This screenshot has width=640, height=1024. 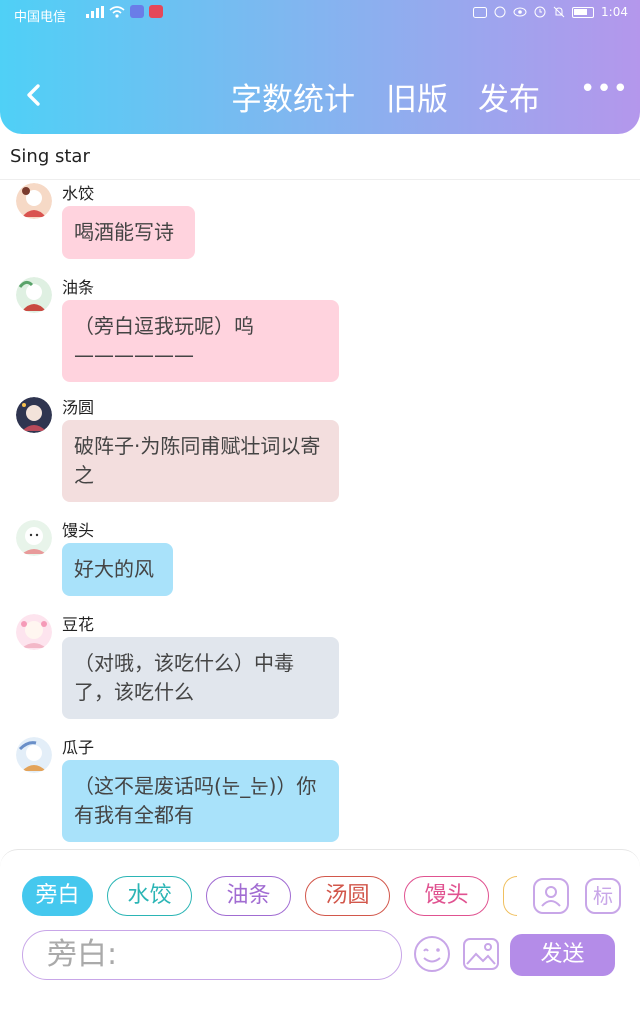 I want to click on person-icon, so click(x=551, y=896).